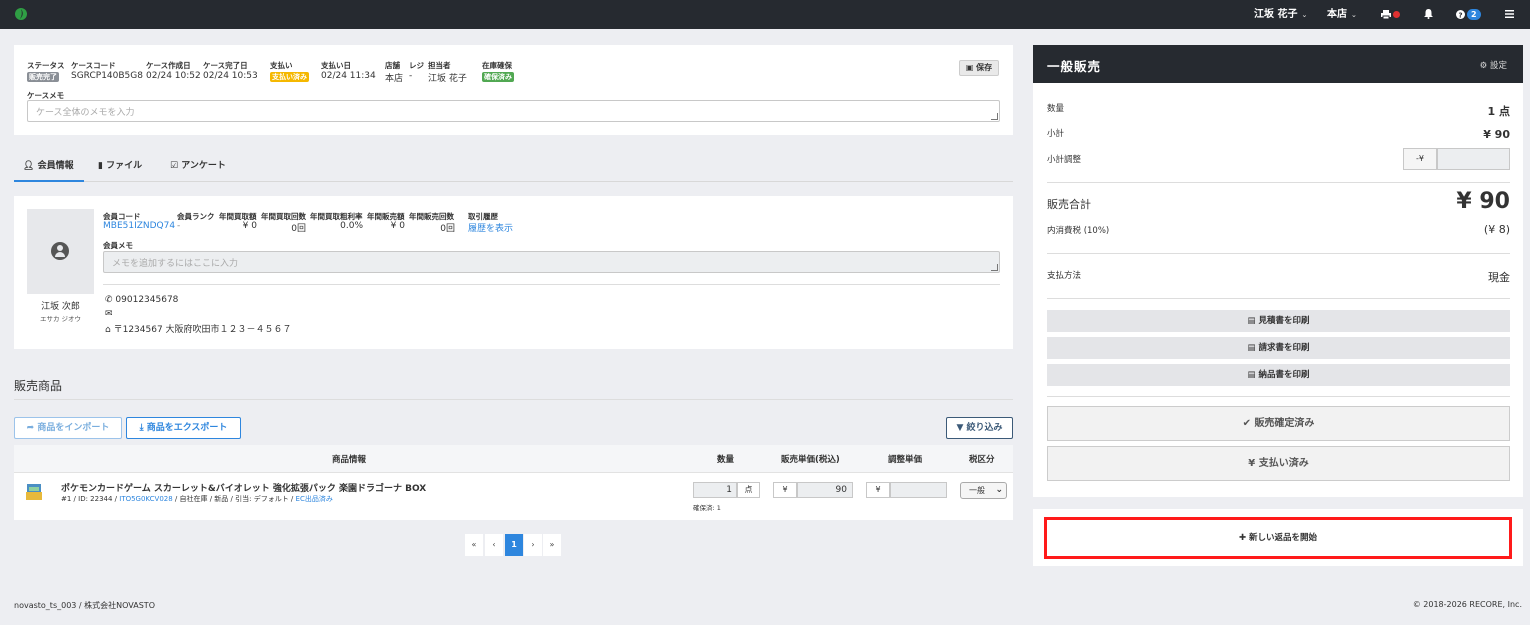 This screenshot has width=1530, height=625. What do you see at coordinates (1056, 109) in the screenshot?
I see `qty-label: 数量` at bounding box center [1056, 109].